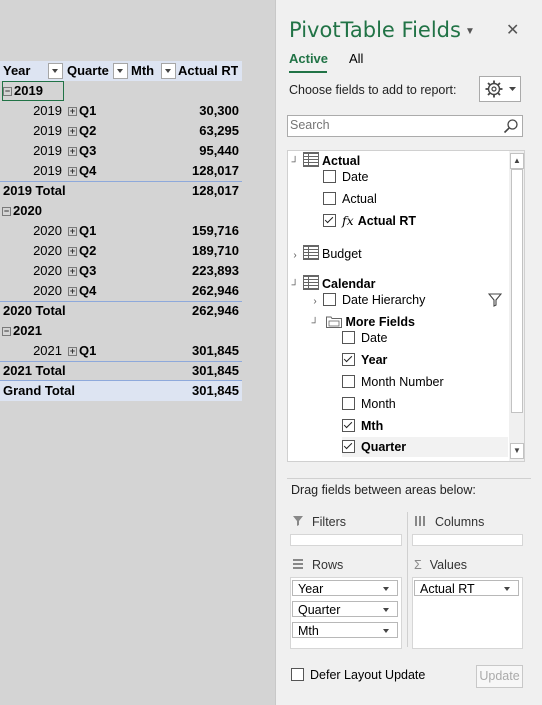  What do you see at coordinates (168, 71) in the screenshot?
I see `mth-filter-dropdown` at bounding box center [168, 71].